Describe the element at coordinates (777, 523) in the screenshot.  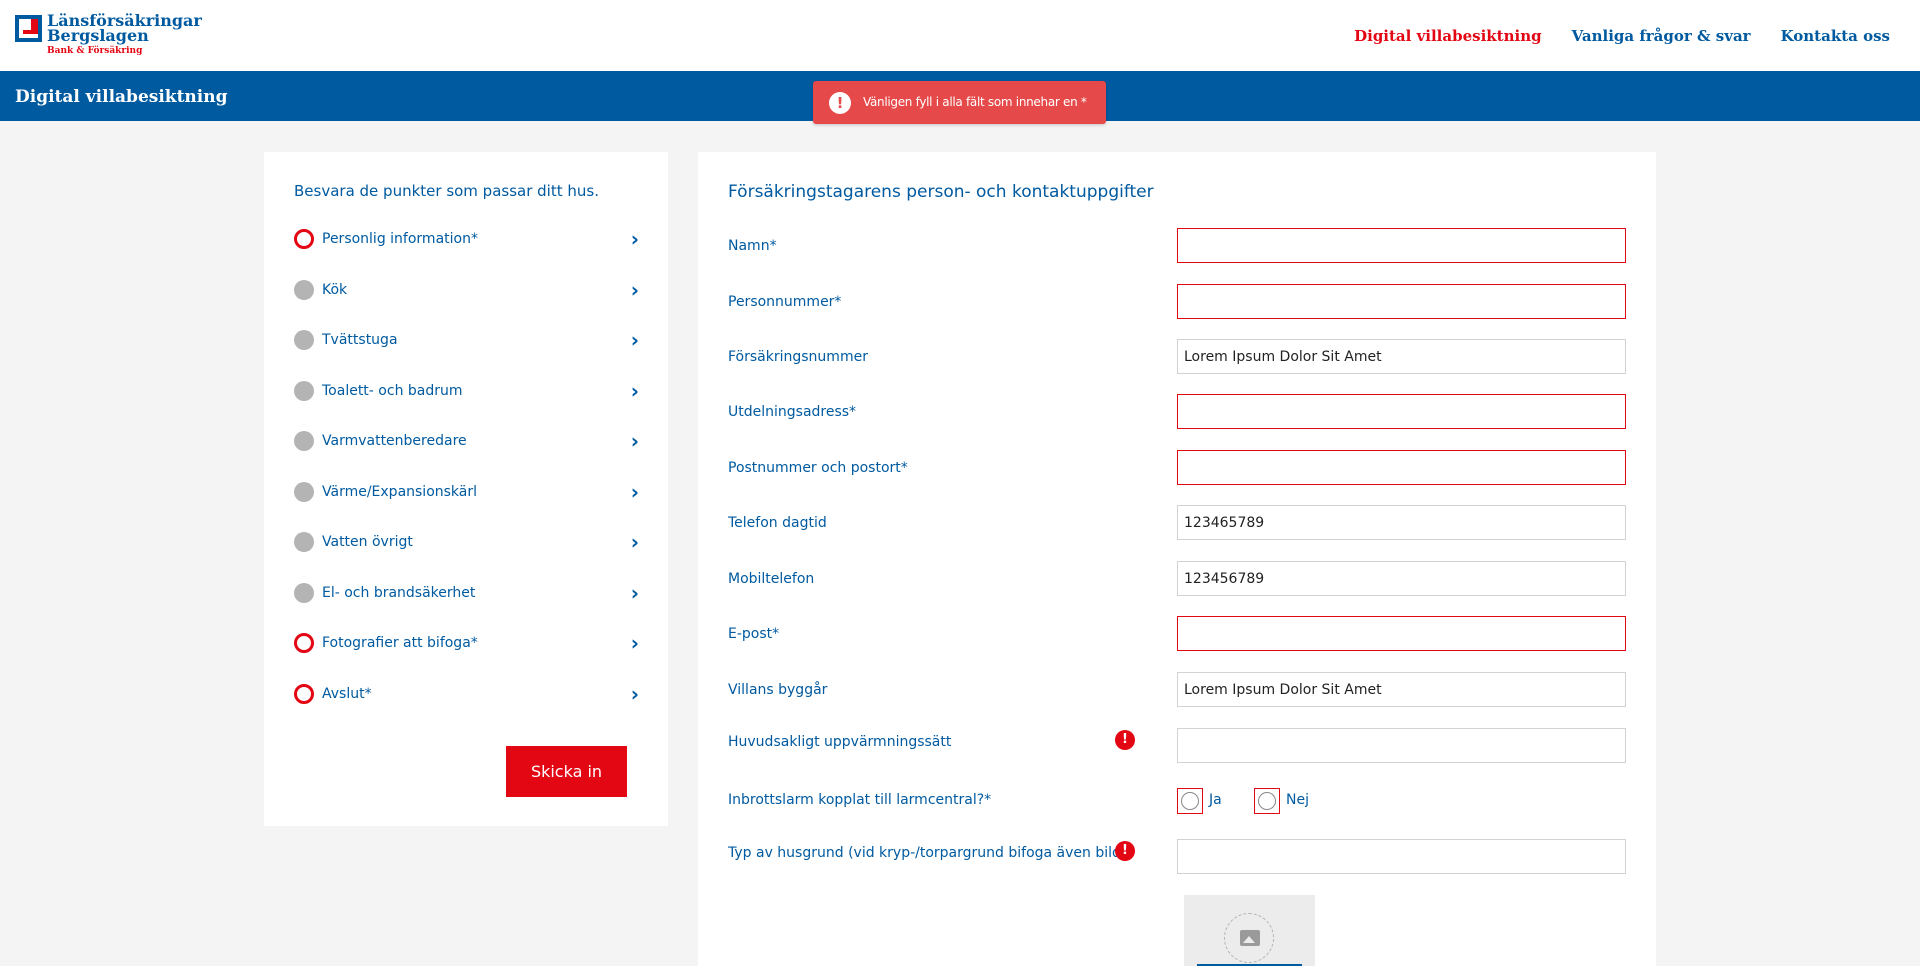
I see `telefon-label: Telefon dagtid` at that location.